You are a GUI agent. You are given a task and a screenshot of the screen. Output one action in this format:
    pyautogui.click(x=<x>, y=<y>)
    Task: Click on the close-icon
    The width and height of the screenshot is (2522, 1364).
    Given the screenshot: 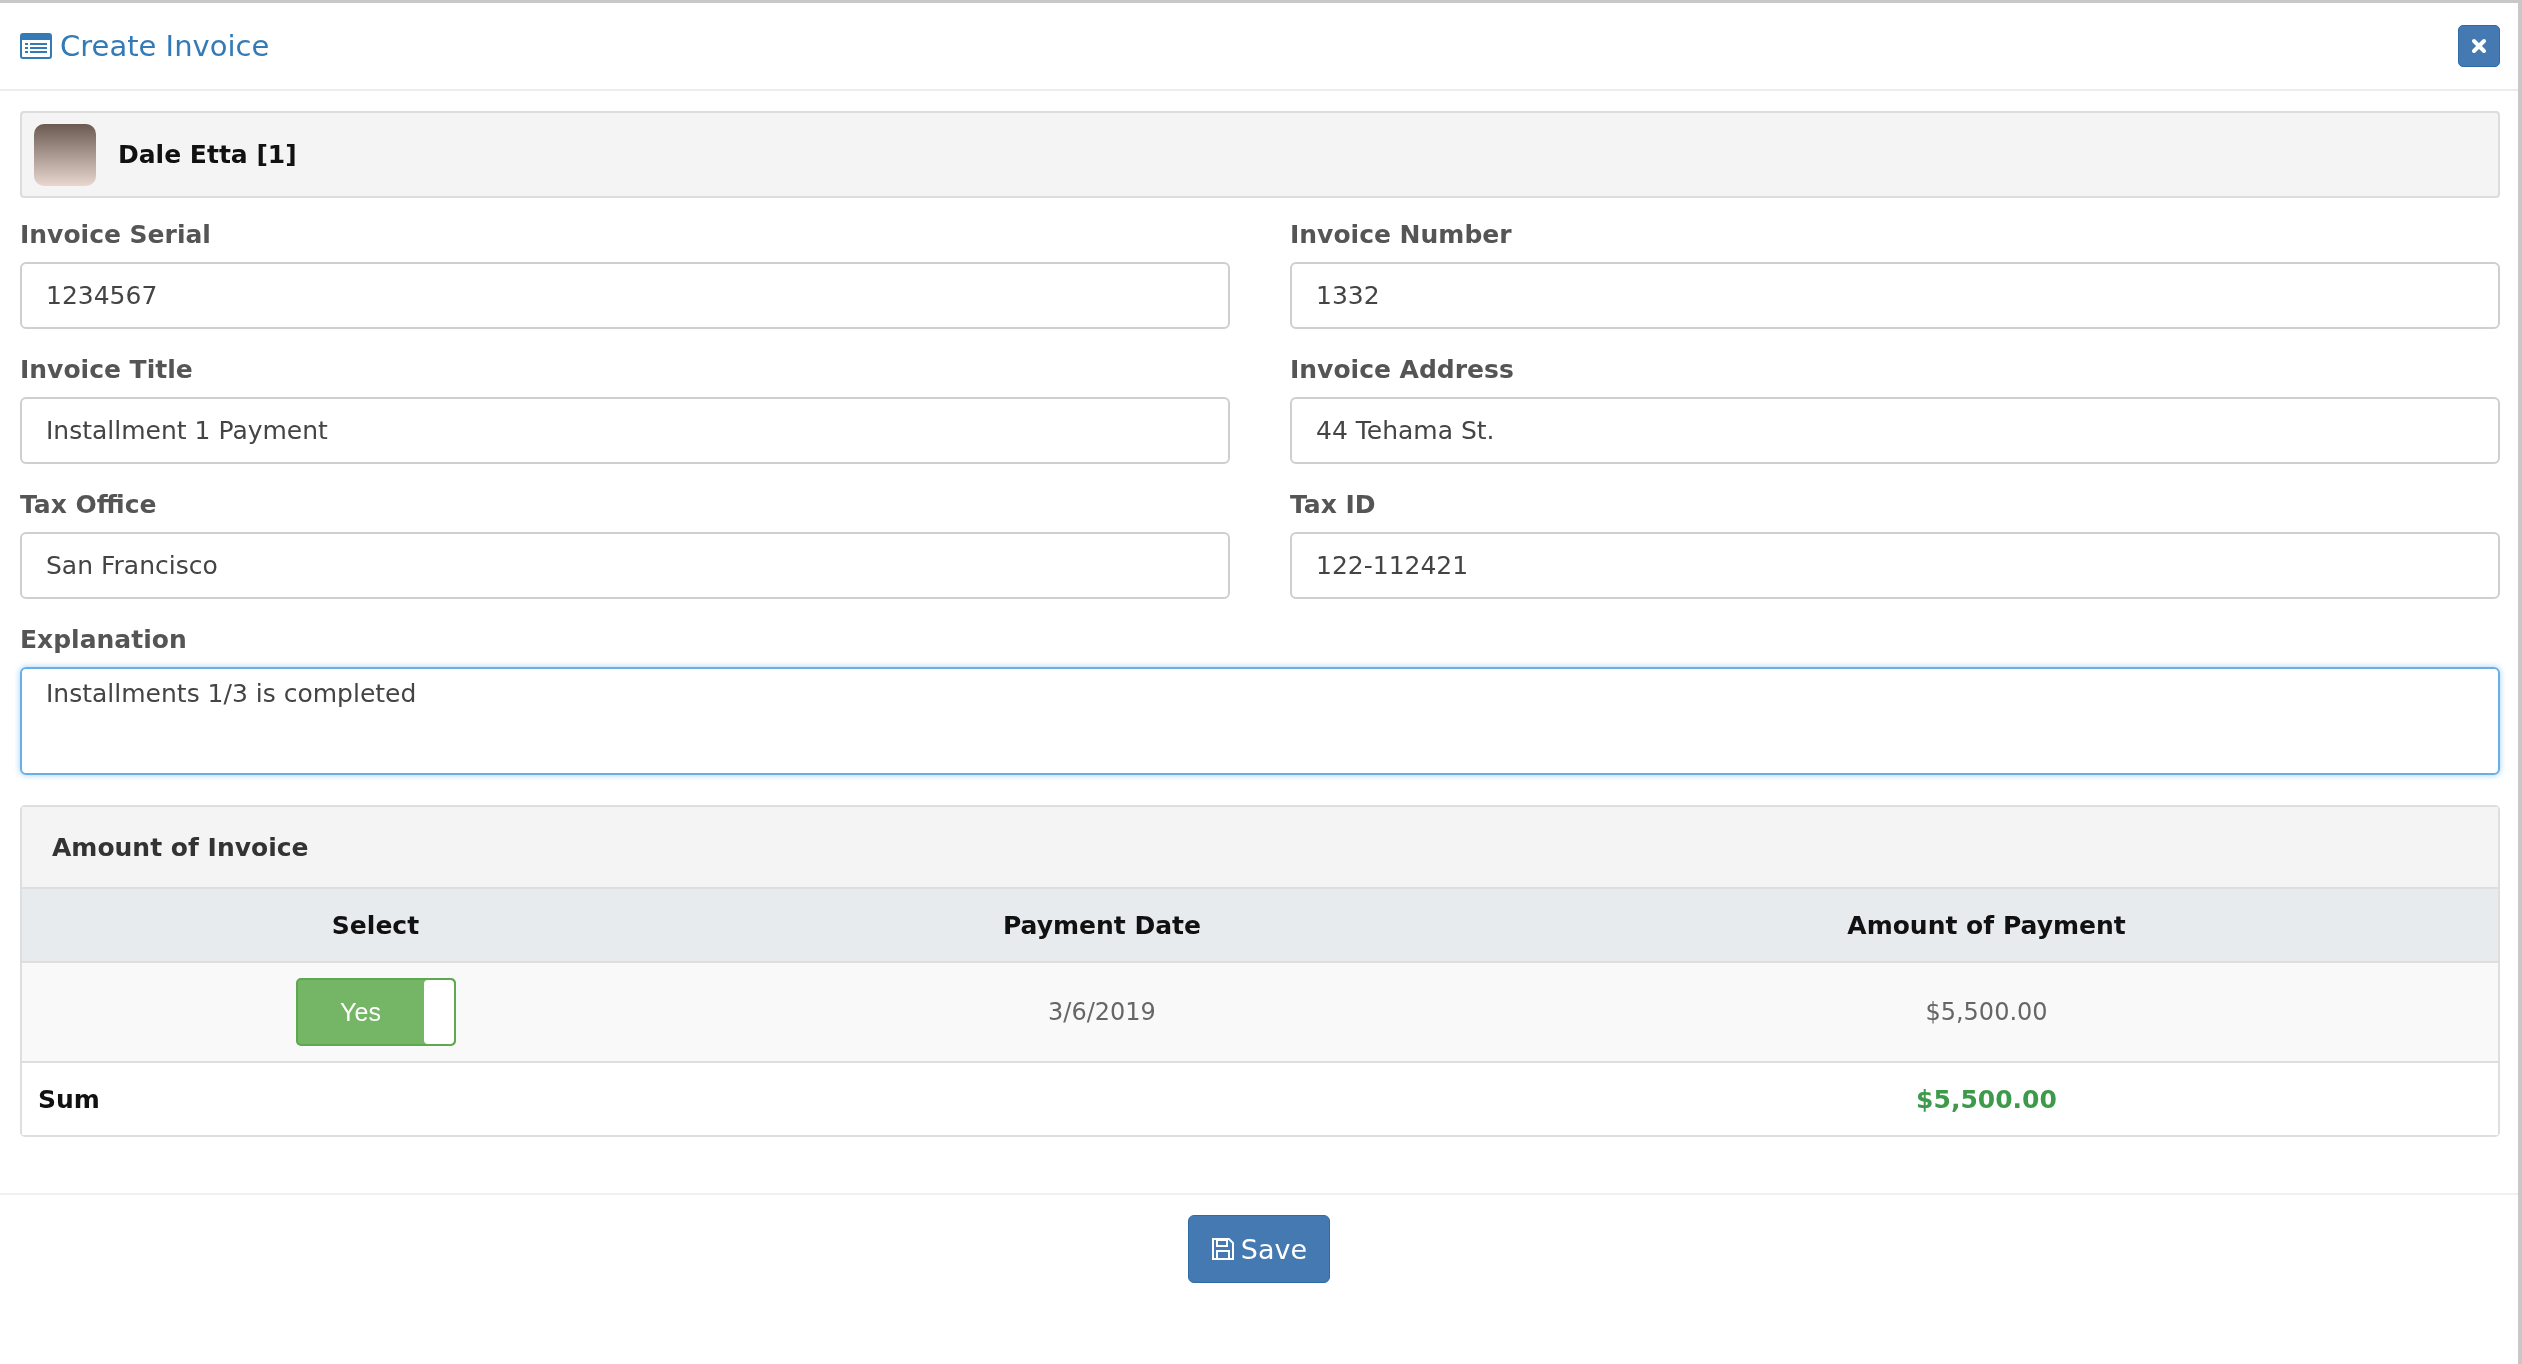 What is the action you would take?
    pyautogui.click(x=2479, y=46)
    